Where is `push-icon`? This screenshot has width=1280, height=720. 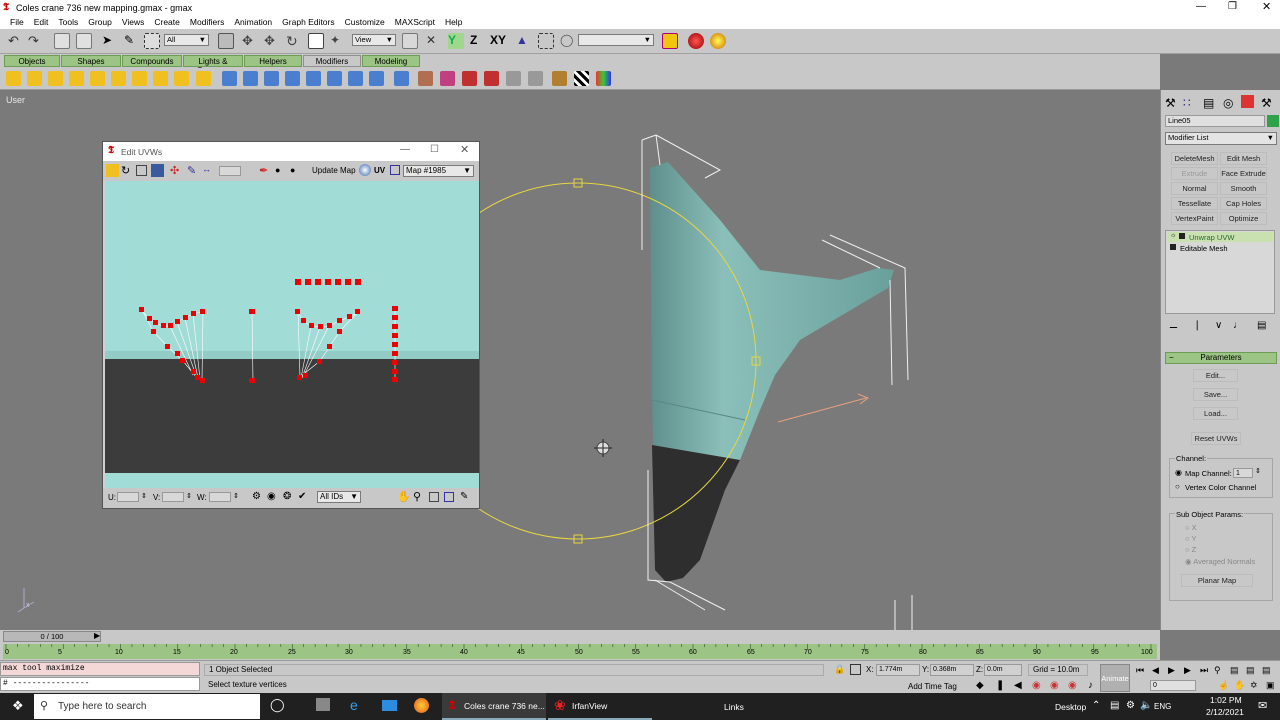
push-icon is located at coordinates (139, 78).